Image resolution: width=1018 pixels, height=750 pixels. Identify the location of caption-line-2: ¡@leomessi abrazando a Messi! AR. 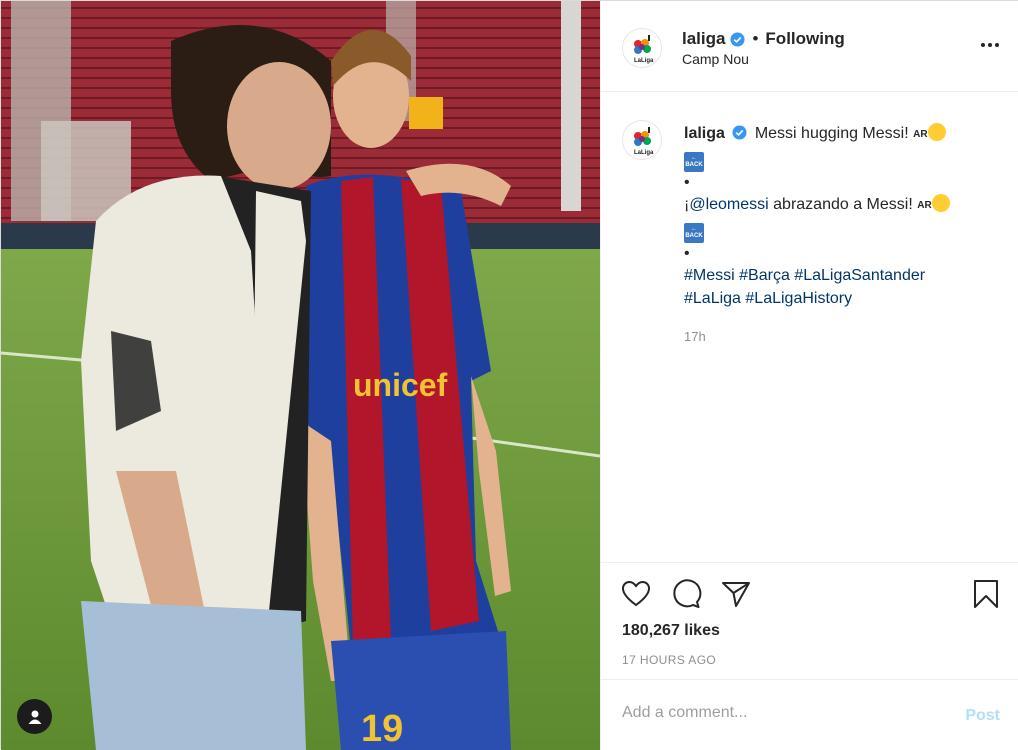
(844, 206).